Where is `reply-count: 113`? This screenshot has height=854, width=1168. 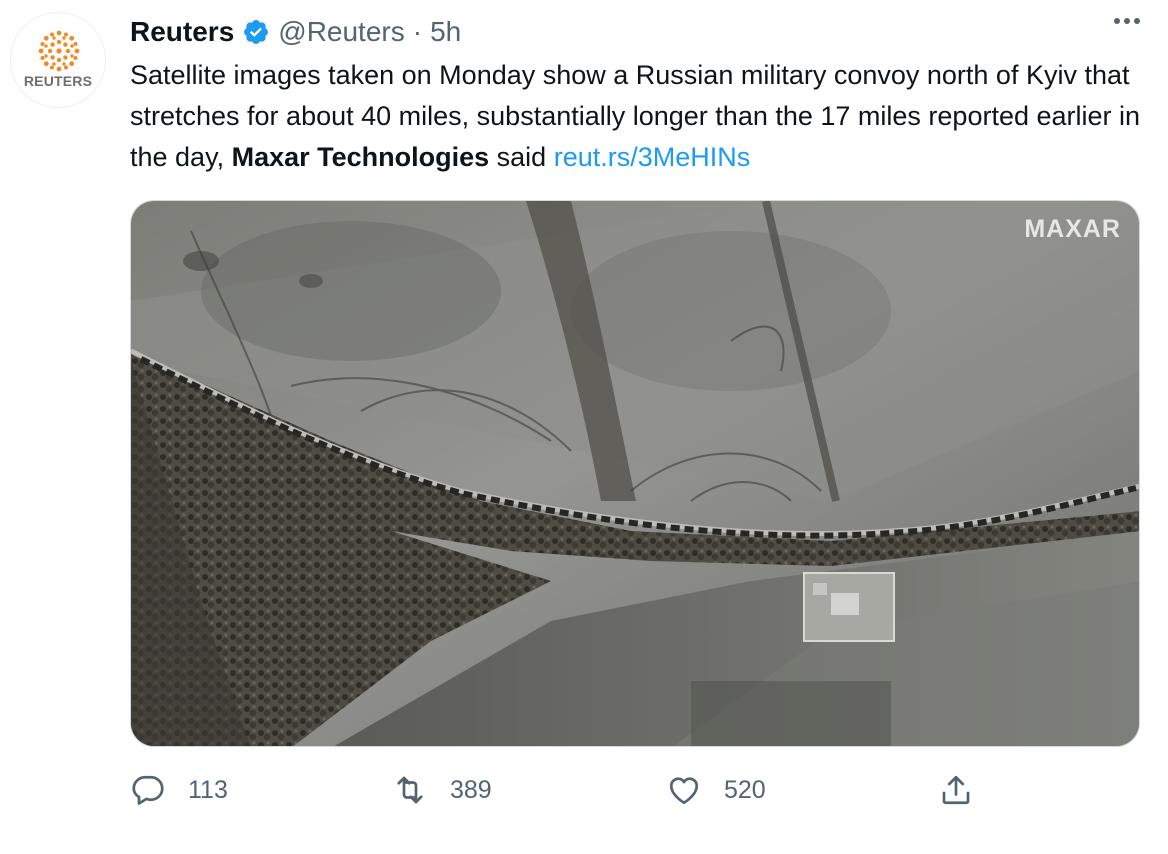
reply-count: 113 is located at coordinates (208, 789).